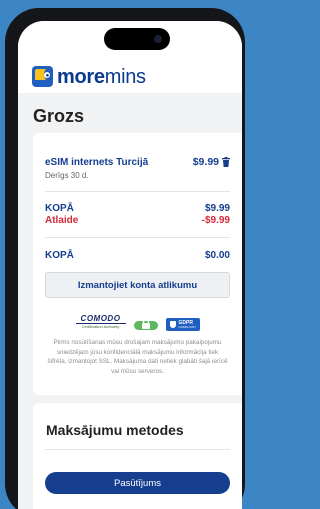 This screenshot has height=509, width=320. I want to click on discount-label: Atlaide, so click(62, 220).